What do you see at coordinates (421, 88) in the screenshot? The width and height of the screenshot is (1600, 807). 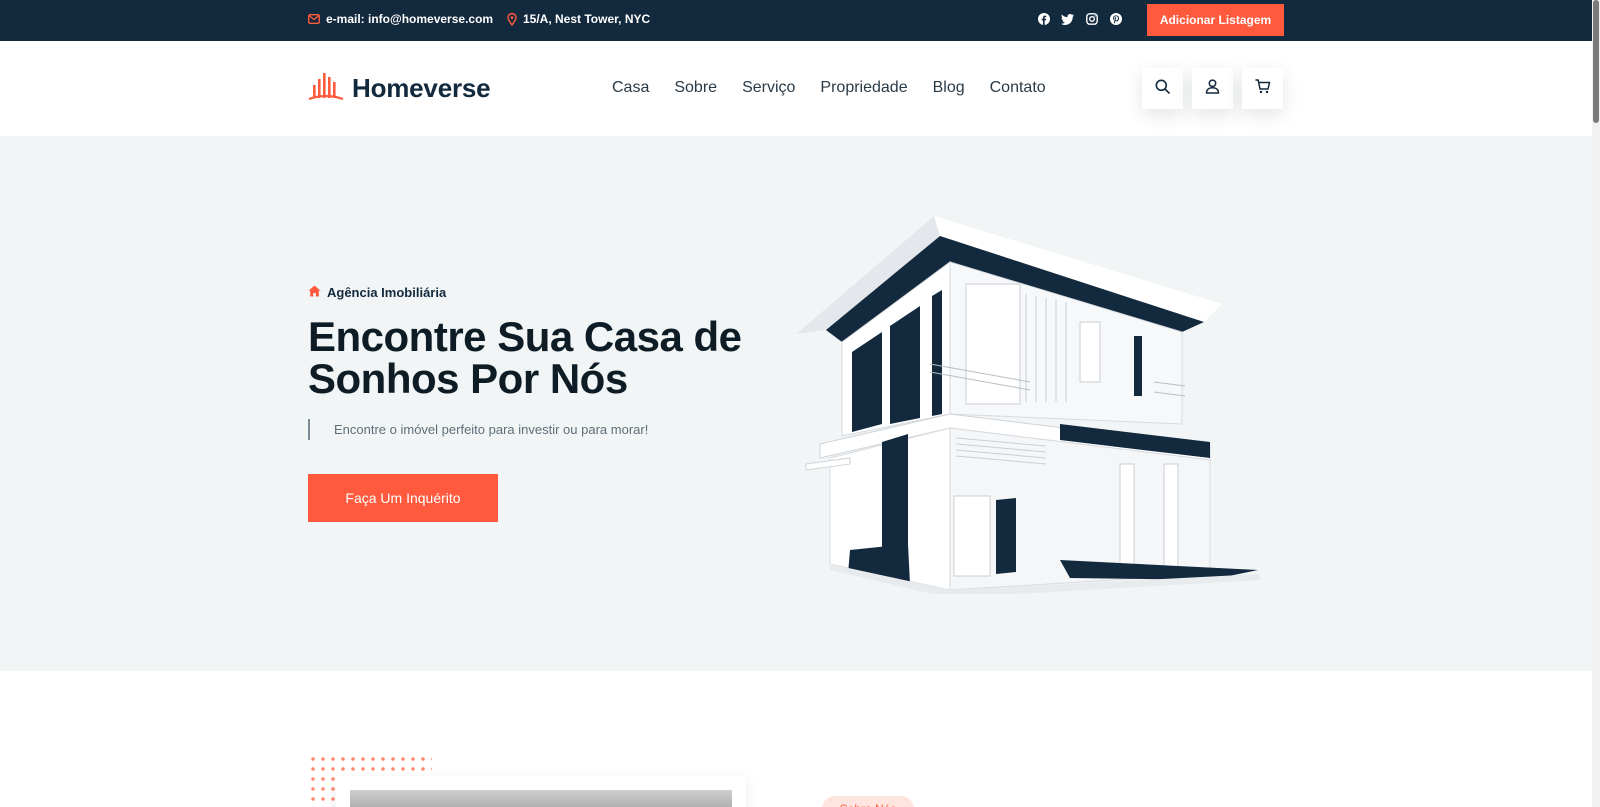 I see `logo-text: Homeverse` at bounding box center [421, 88].